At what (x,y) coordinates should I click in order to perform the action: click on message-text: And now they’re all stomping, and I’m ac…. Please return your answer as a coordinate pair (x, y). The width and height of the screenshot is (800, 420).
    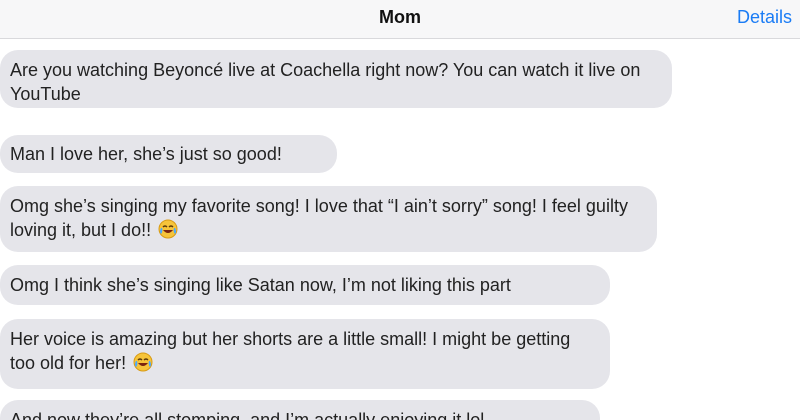
    Looking at the image, I should click on (247, 415).